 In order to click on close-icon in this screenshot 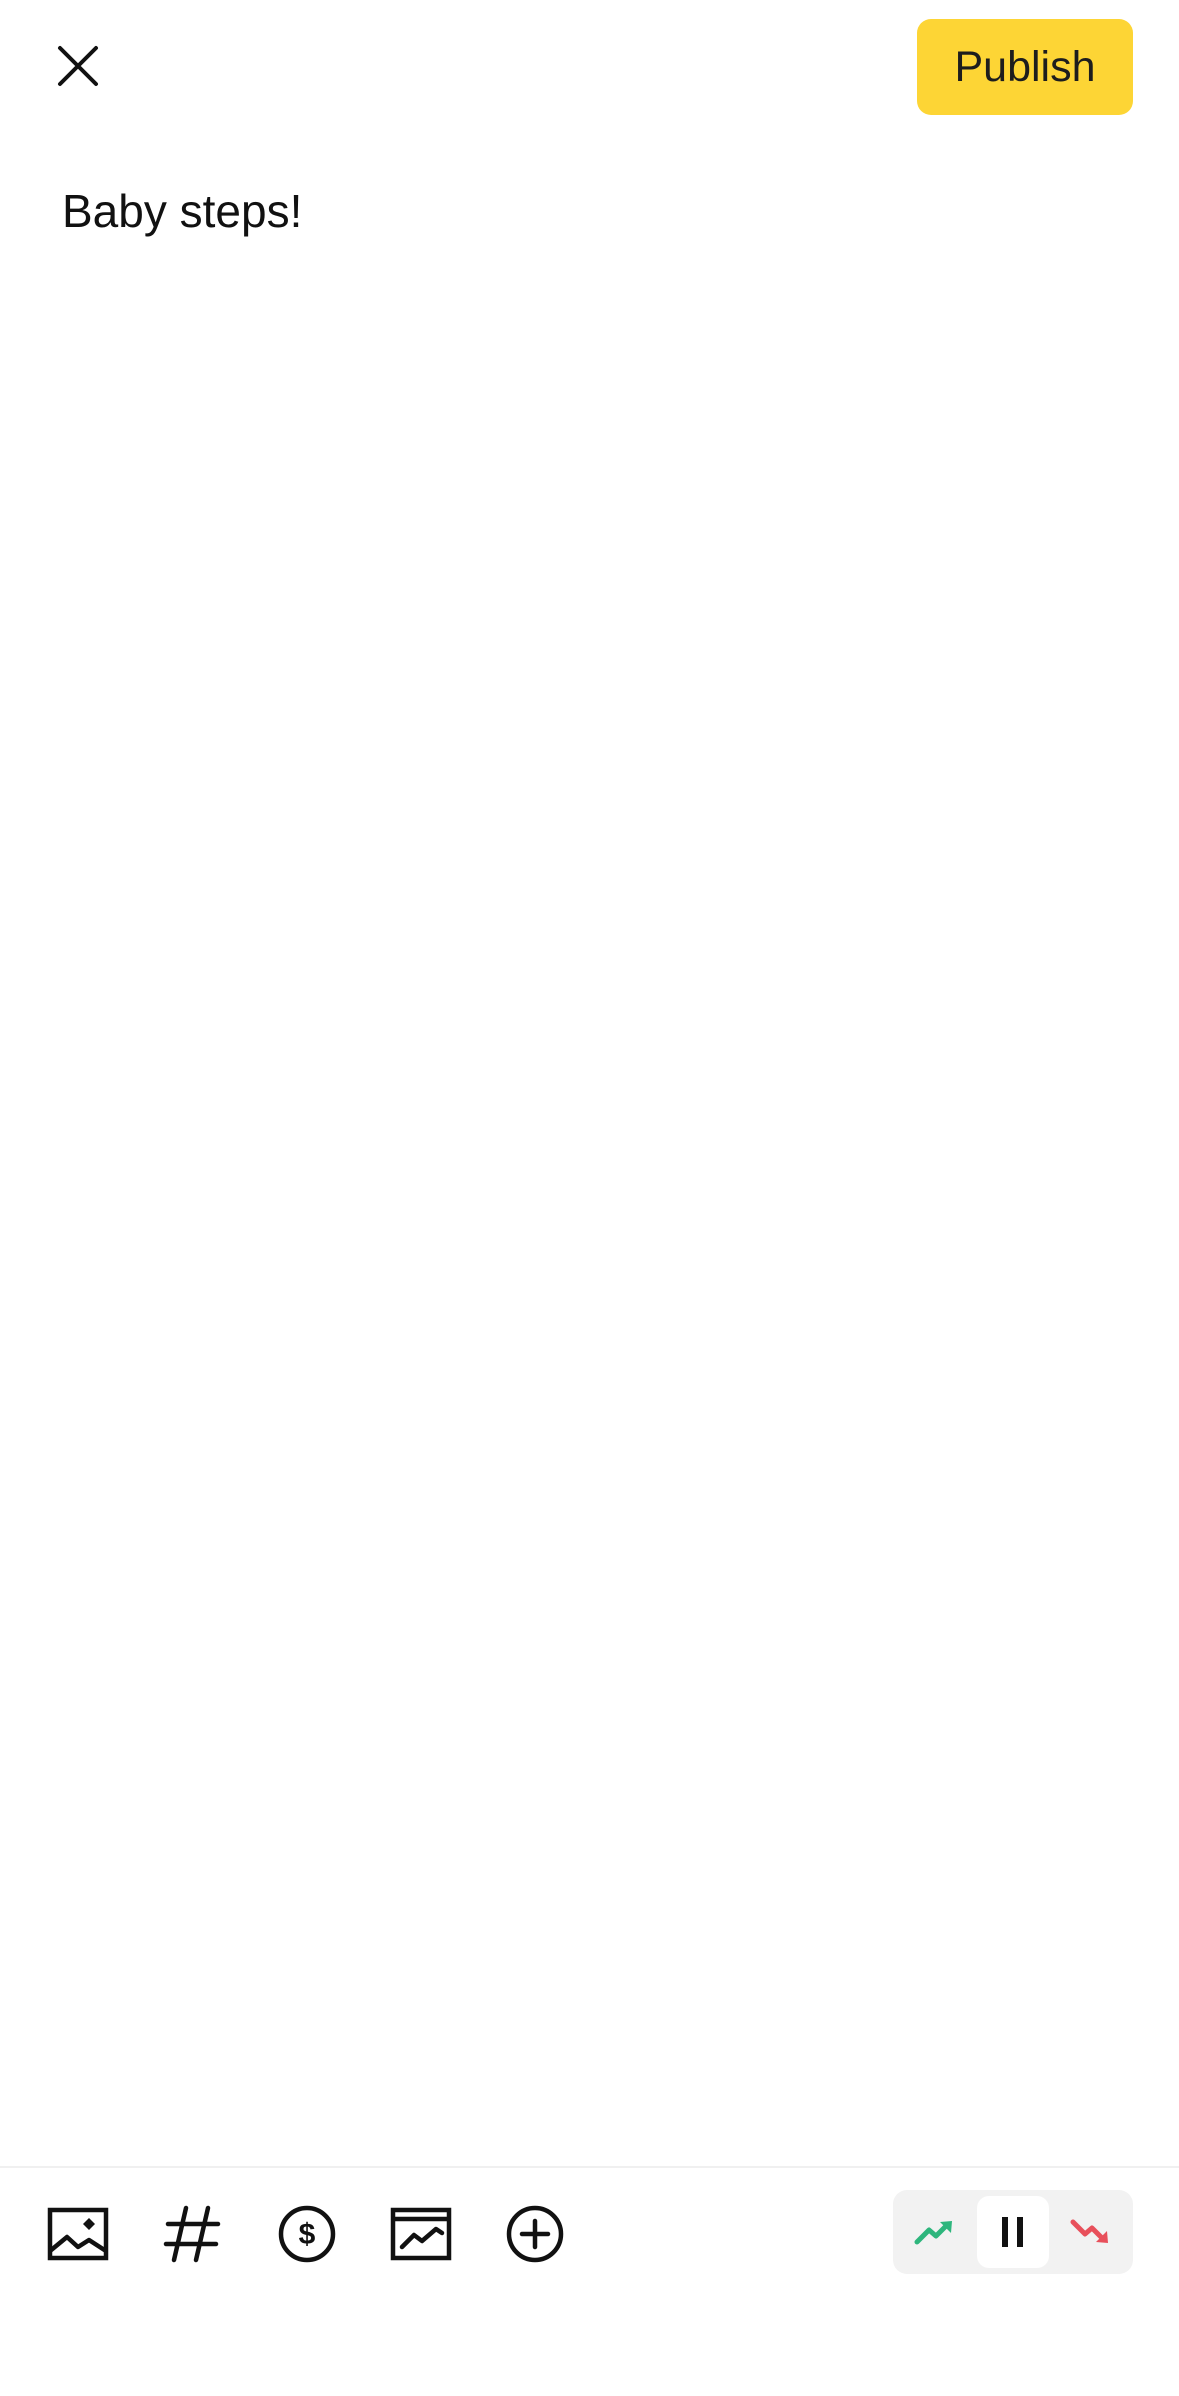, I will do `click(78, 66)`.